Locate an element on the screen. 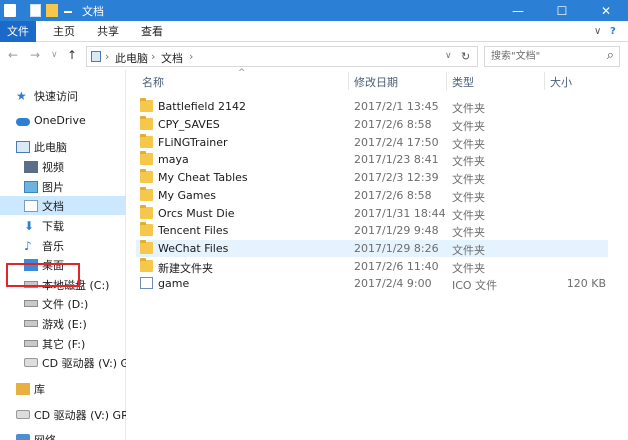 The width and height of the screenshot is (628, 440). forward-button: → is located at coordinates (35, 55).